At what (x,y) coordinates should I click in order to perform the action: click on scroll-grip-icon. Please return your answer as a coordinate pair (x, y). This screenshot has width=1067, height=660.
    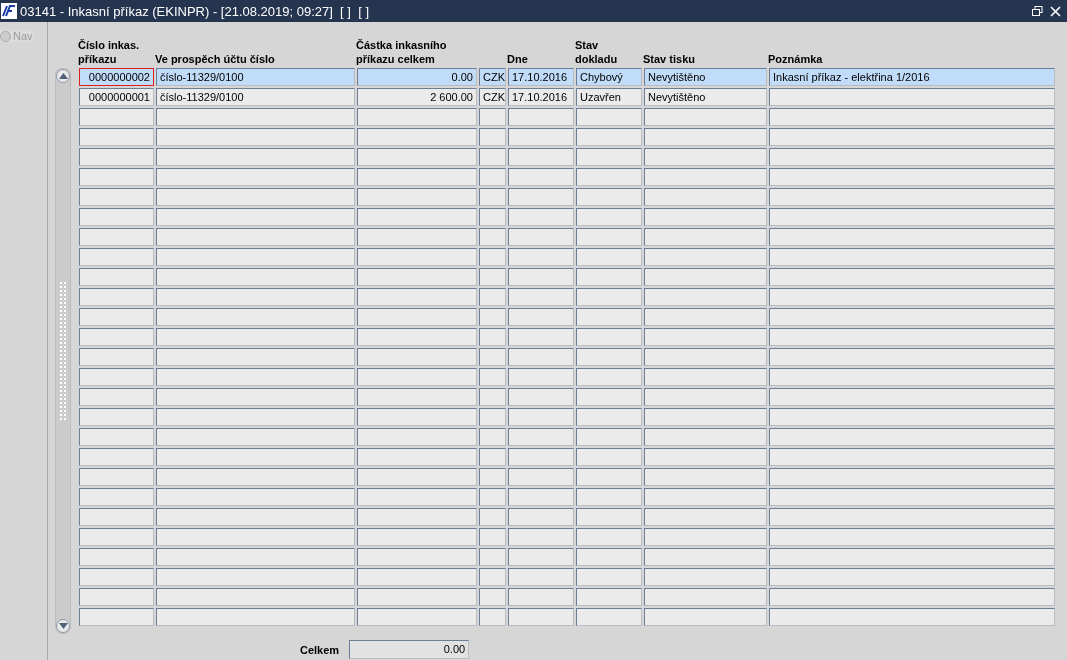
    Looking at the image, I should click on (63, 351).